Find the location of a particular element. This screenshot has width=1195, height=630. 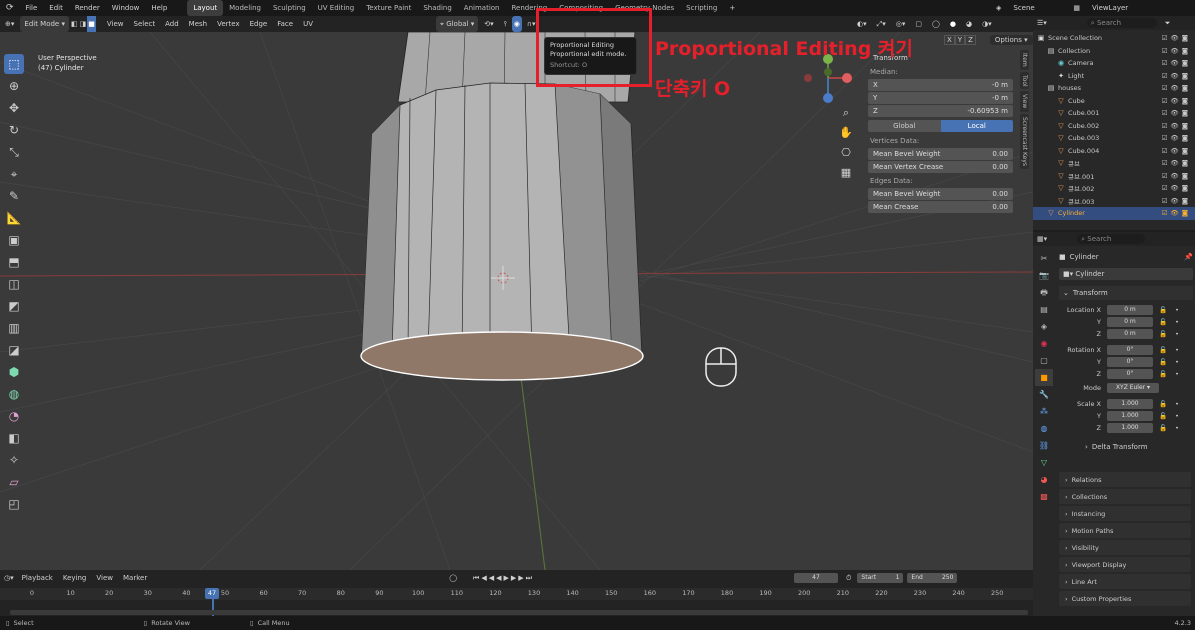

scene-selector: ◈ Scene ▦ ViewLayer is located at coordinates (1062, 8).